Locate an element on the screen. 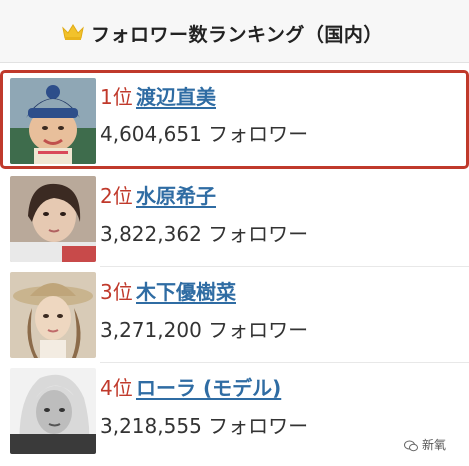 The image size is (469, 466). rank-label-4: 4位 is located at coordinates (116, 388).